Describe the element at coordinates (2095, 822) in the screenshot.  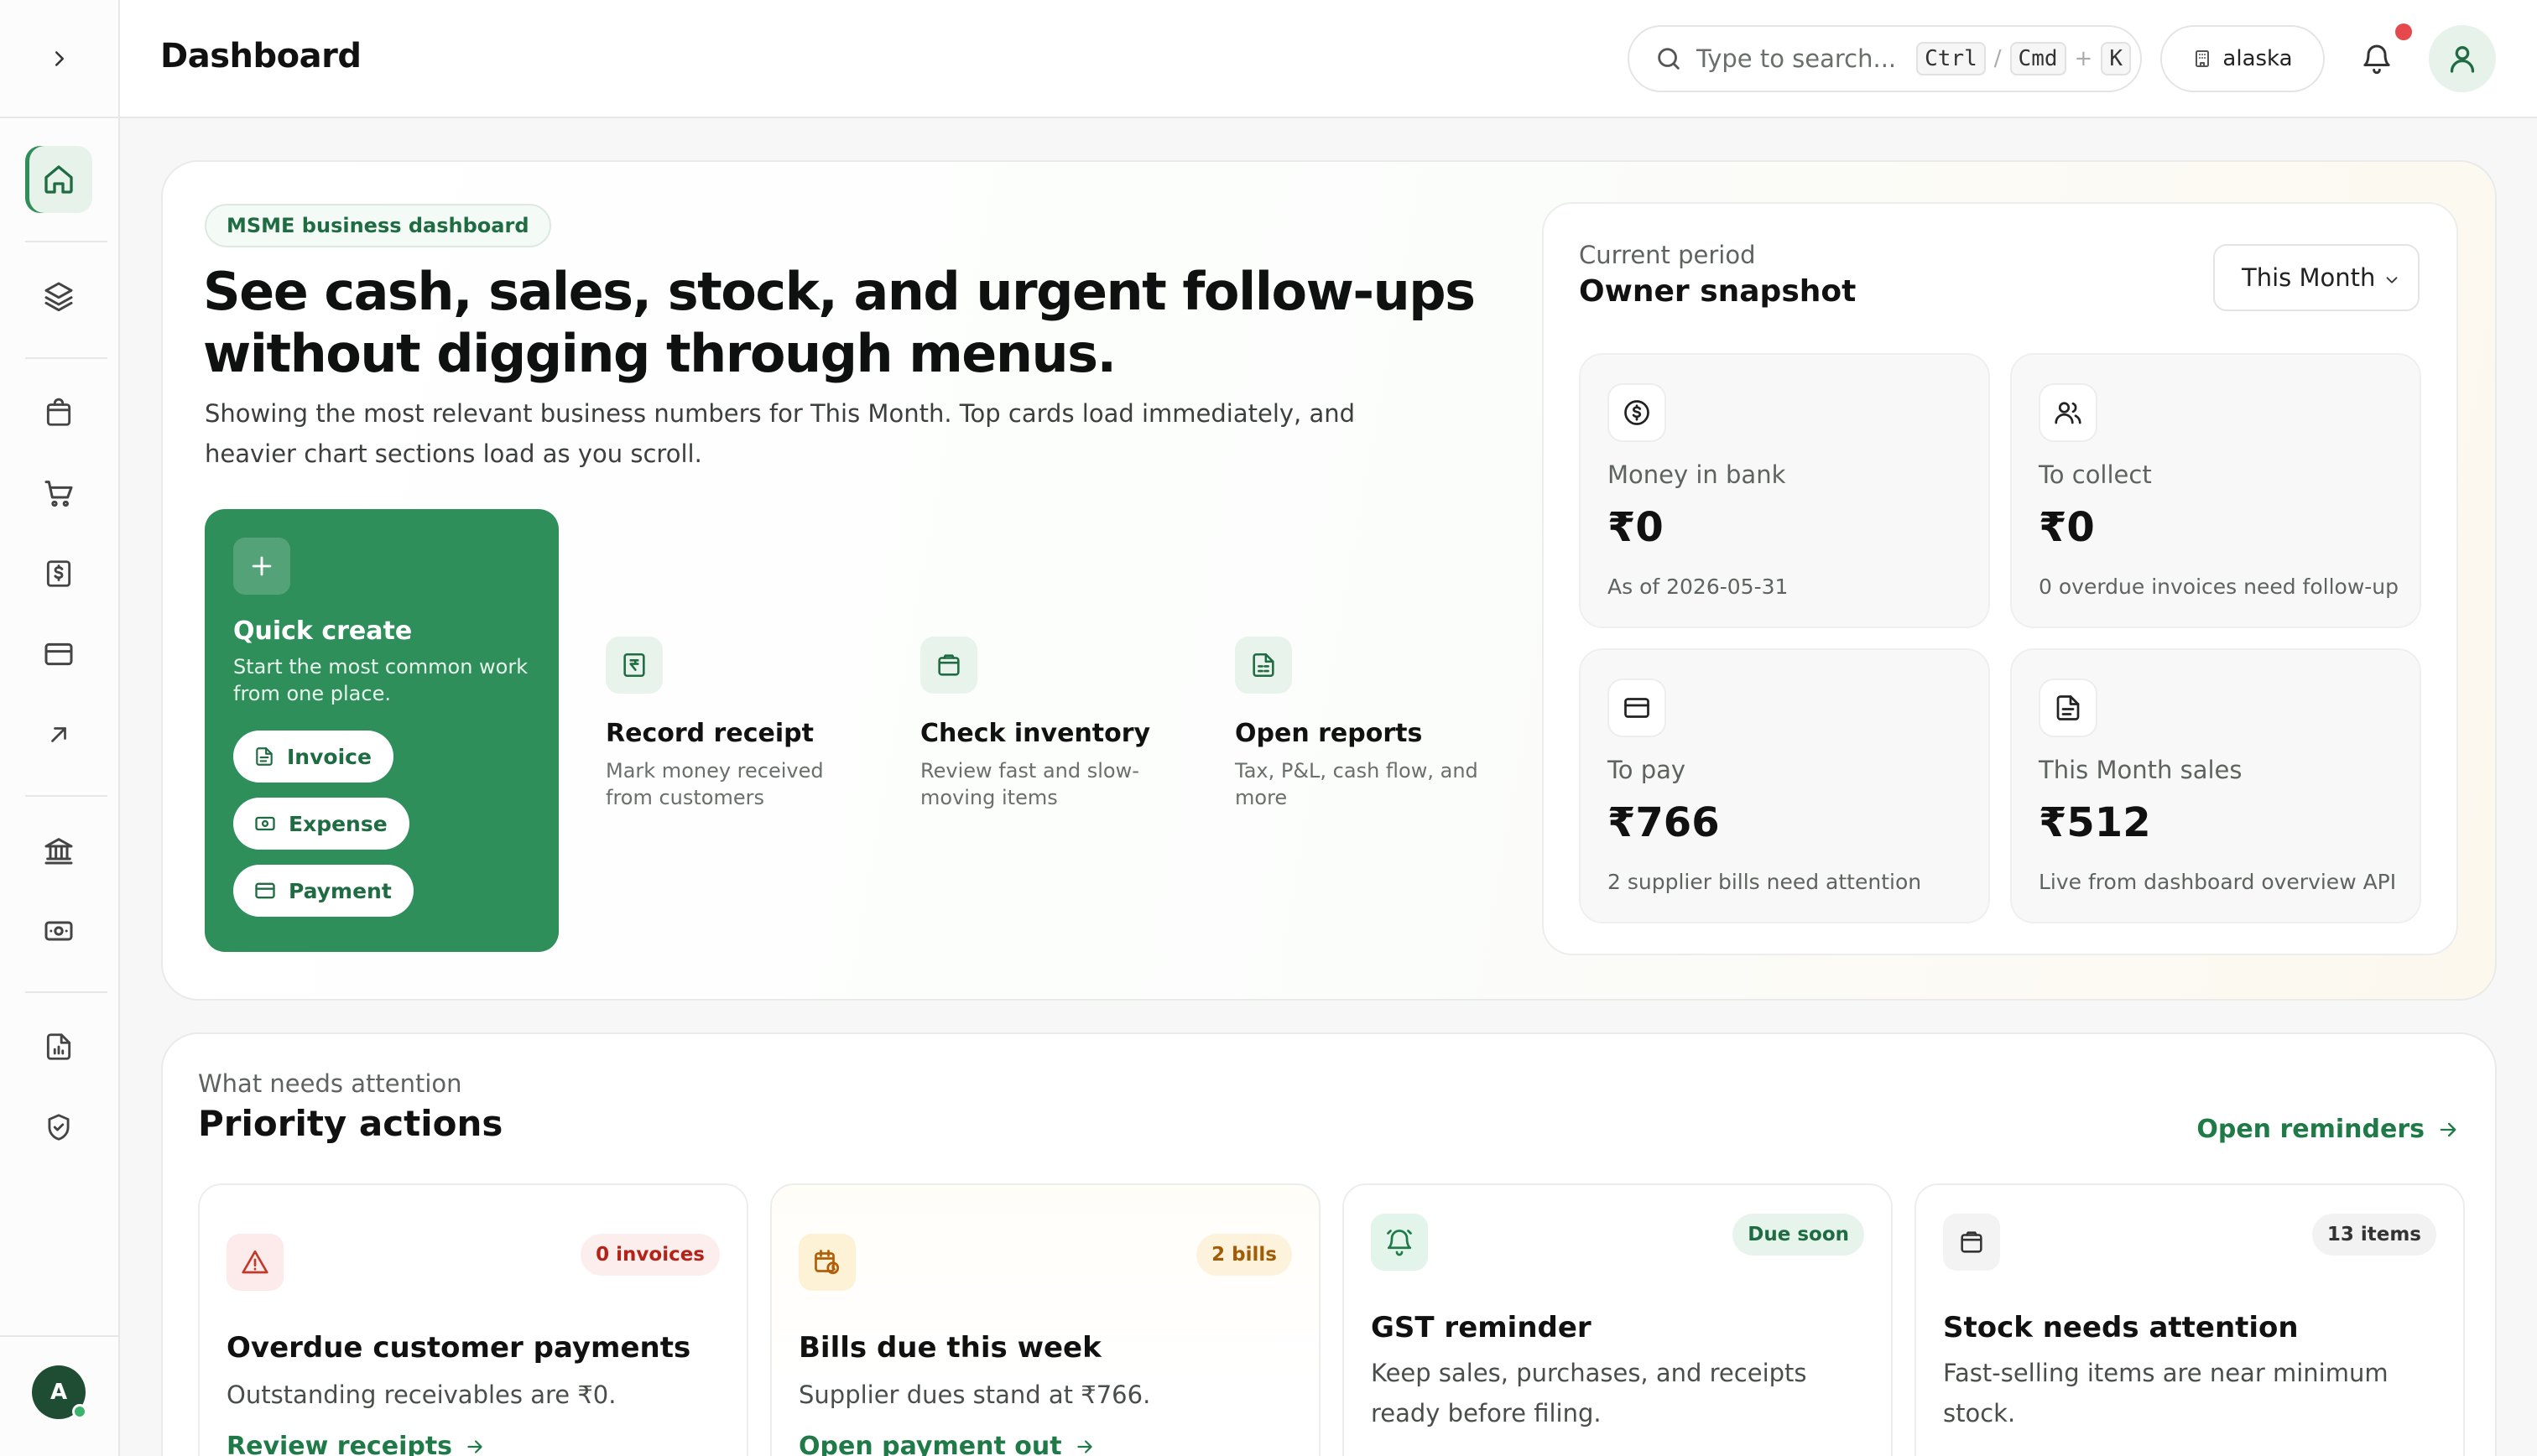
I see `stat-value: ₹512` at that location.